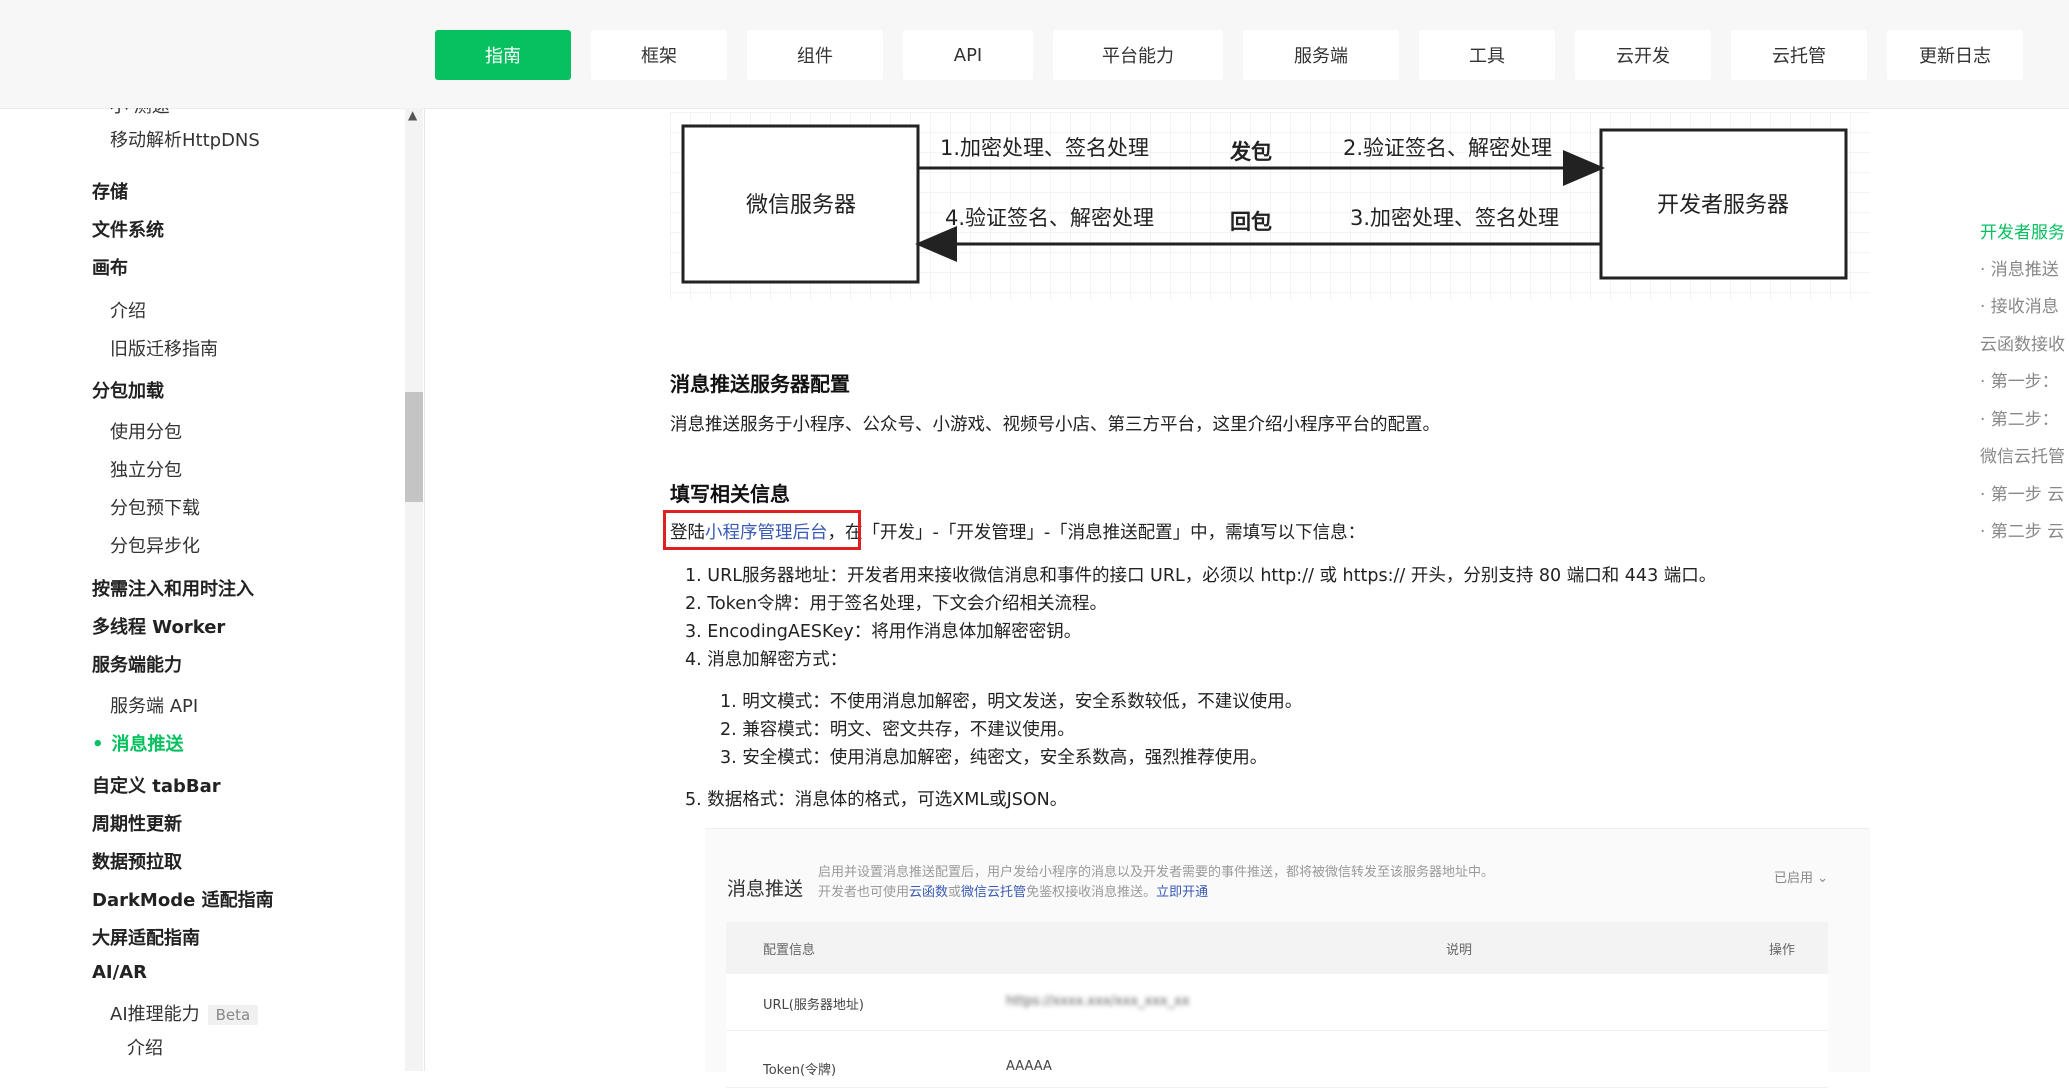 This screenshot has width=2069, height=1088. I want to click on sidebar-item: 大屏适配指南, so click(146, 937).